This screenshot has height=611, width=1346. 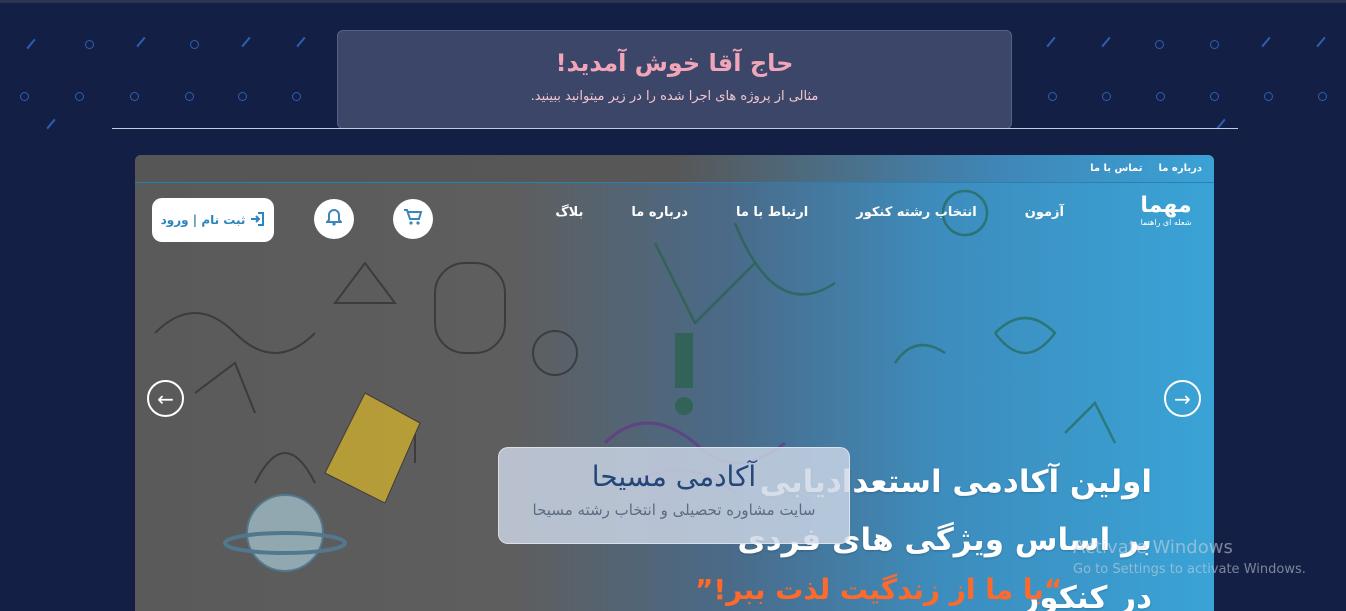 What do you see at coordinates (674, 63) in the screenshot?
I see `welcome-title: حاج آقا خوش آمدید!` at bounding box center [674, 63].